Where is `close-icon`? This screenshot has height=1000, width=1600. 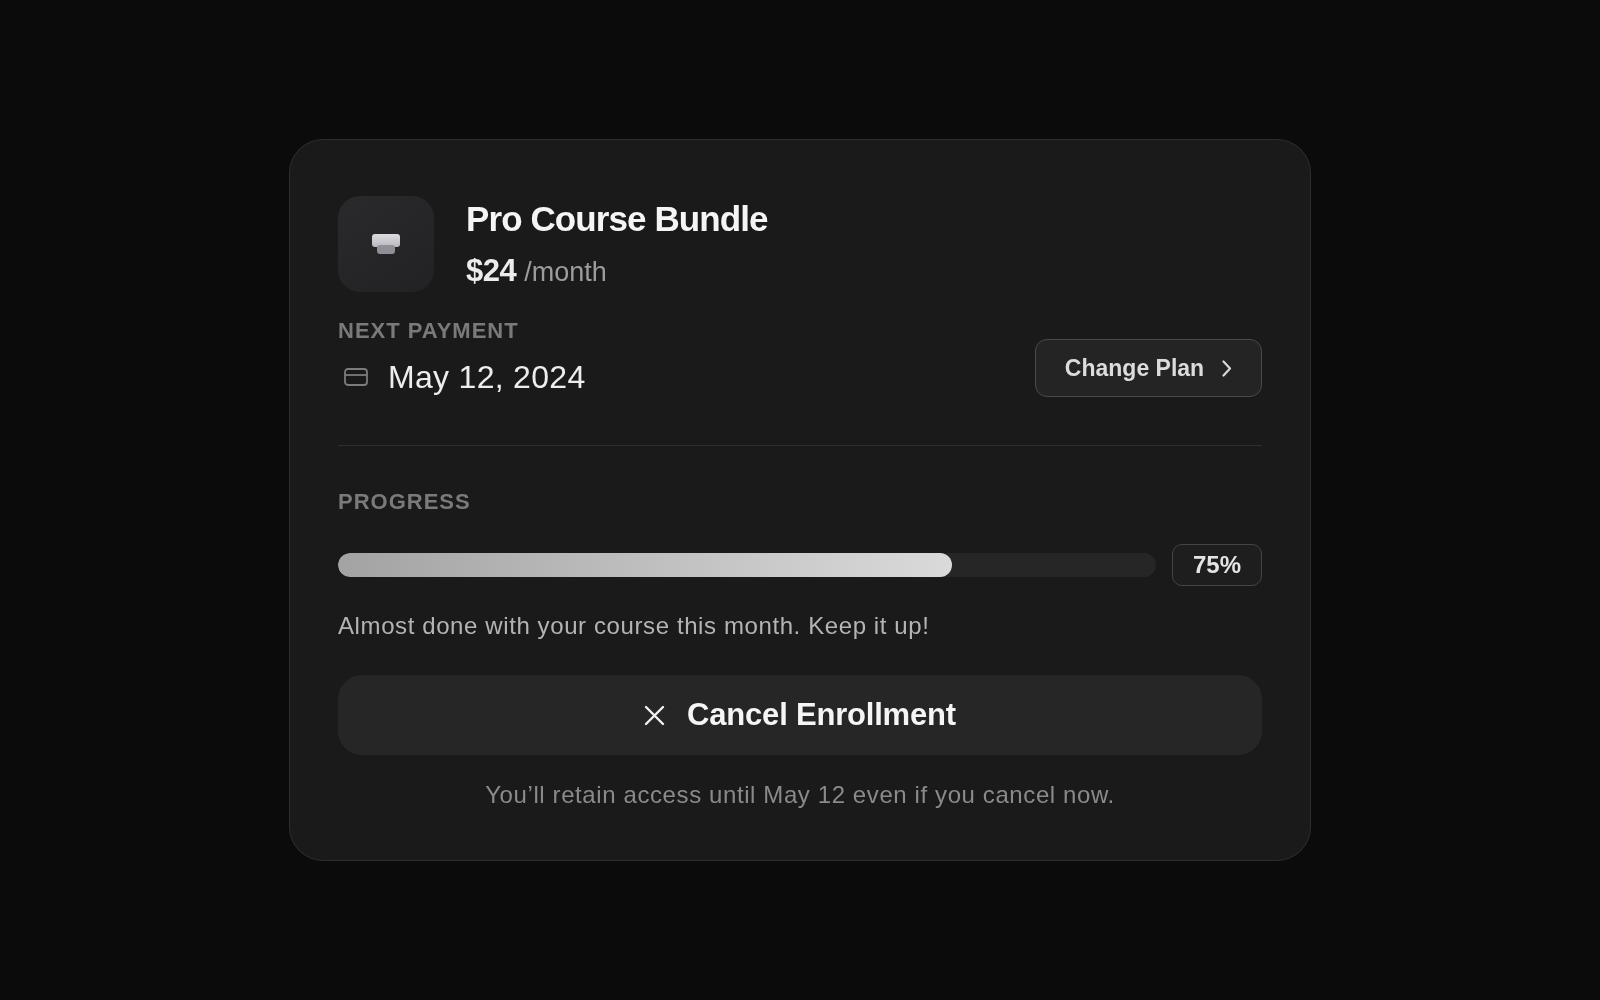 close-icon is located at coordinates (655, 715).